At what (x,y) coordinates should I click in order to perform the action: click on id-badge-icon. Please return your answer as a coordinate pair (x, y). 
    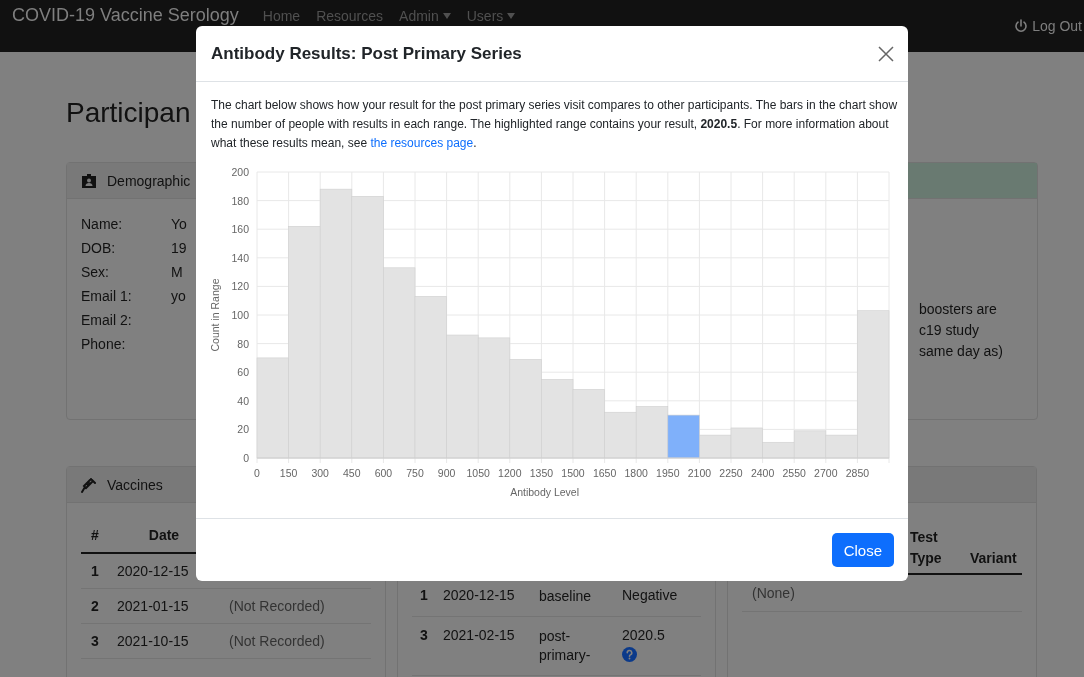
    Looking at the image, I should click on (89, 180).